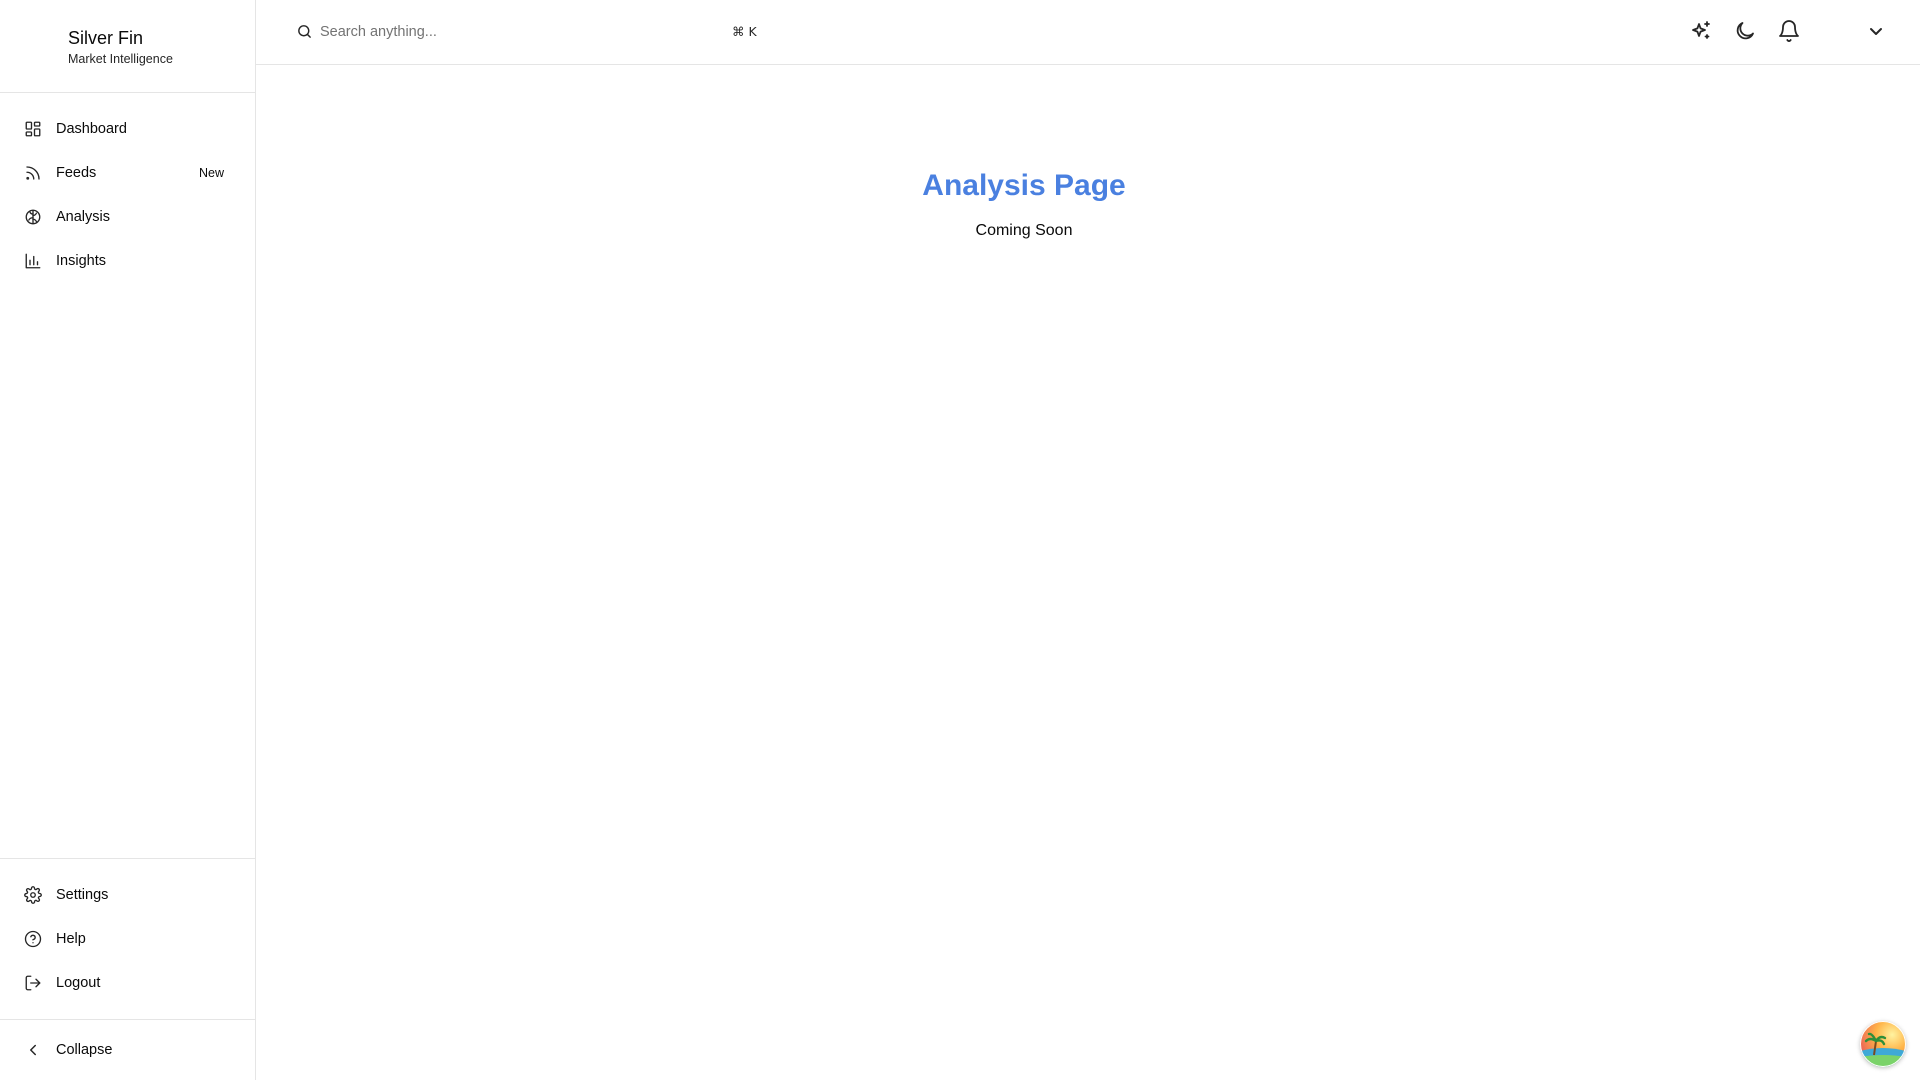  Describe the element at coordinates (304, 31) in the screenshot. I see `search-icon` at that location.